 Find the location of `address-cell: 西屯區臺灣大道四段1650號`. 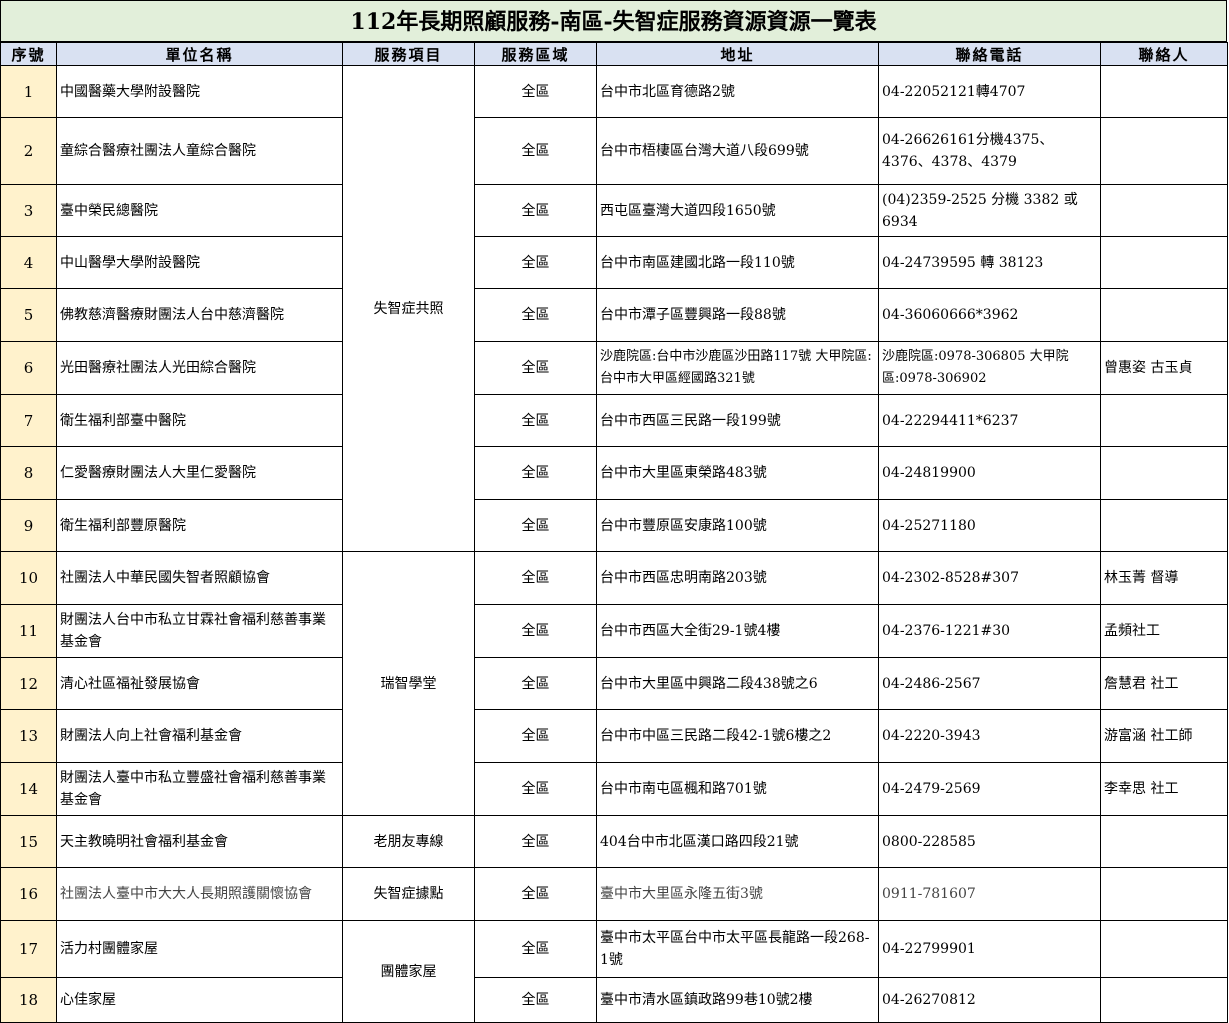

address-cell: 西屯區臺灣大道四段1650號 is located at coordinates (737, 210).